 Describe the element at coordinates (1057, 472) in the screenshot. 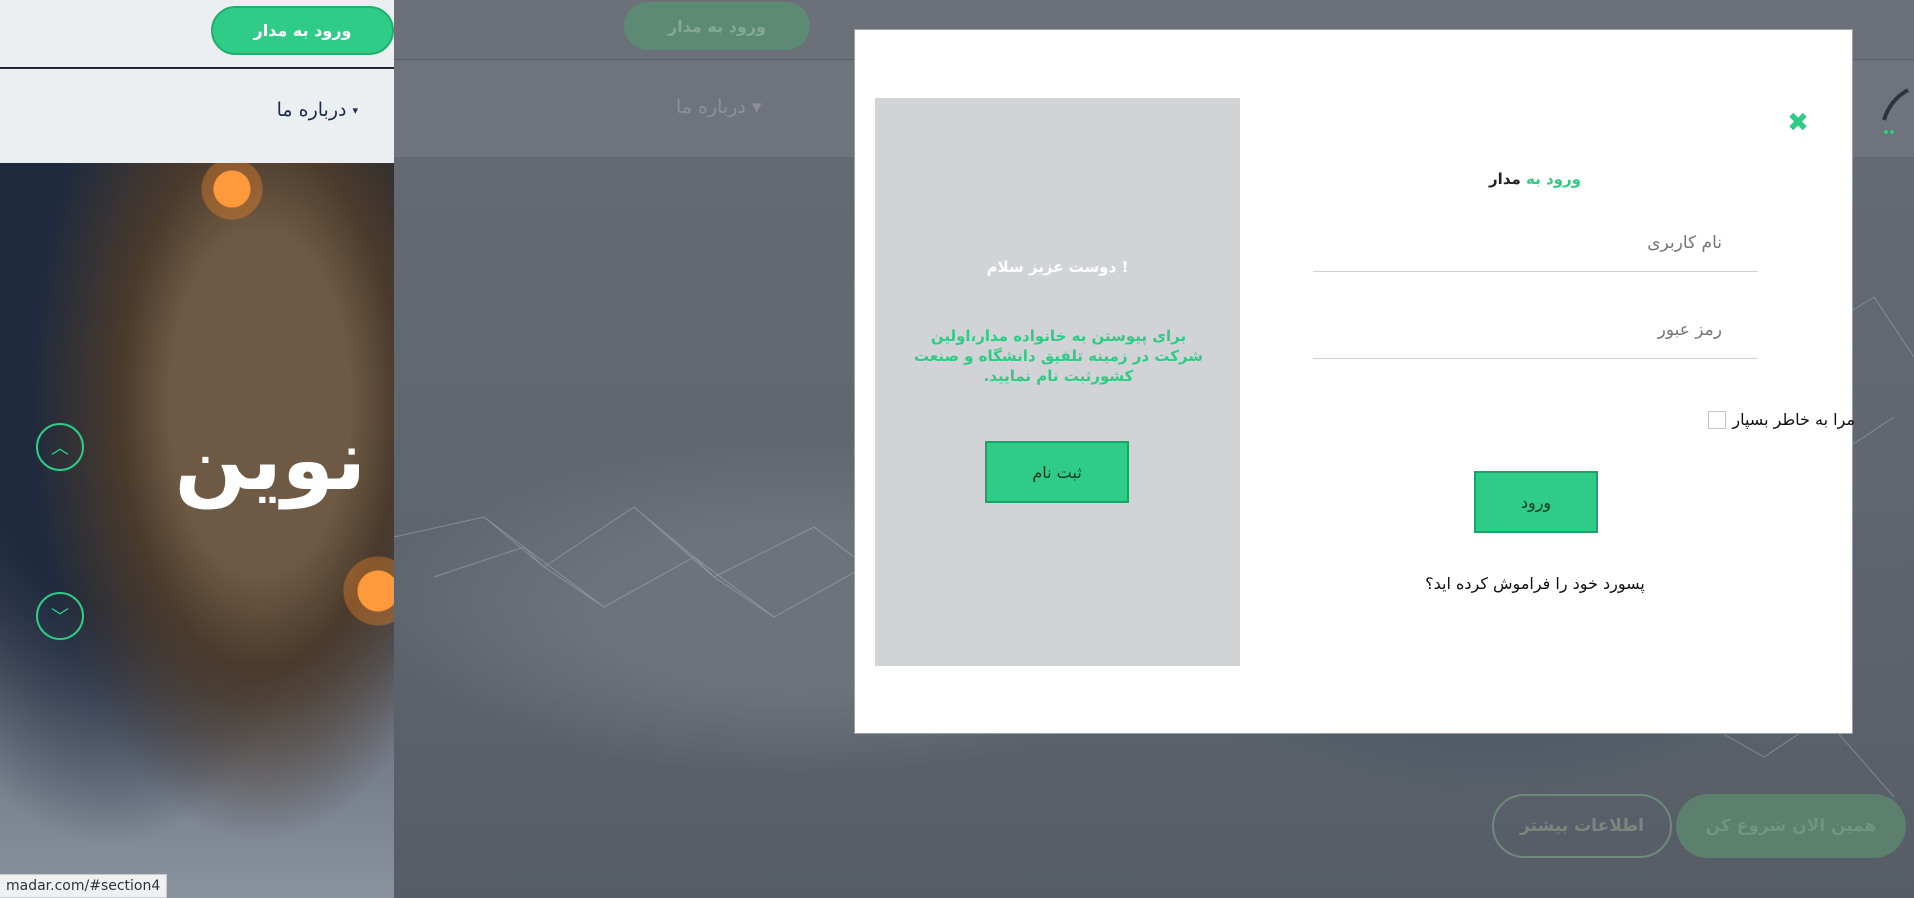

I see `register-button: ثبت نام` at that location.